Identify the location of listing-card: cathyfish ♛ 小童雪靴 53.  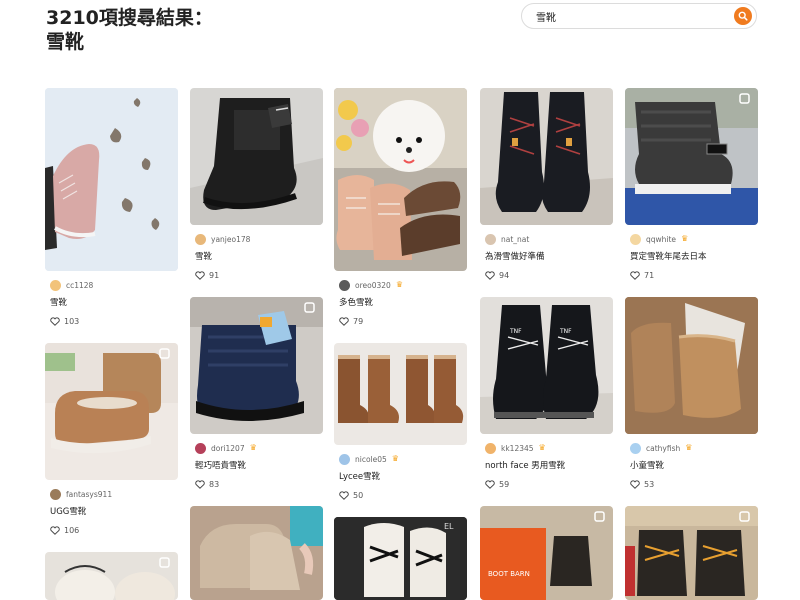
(691, 393).